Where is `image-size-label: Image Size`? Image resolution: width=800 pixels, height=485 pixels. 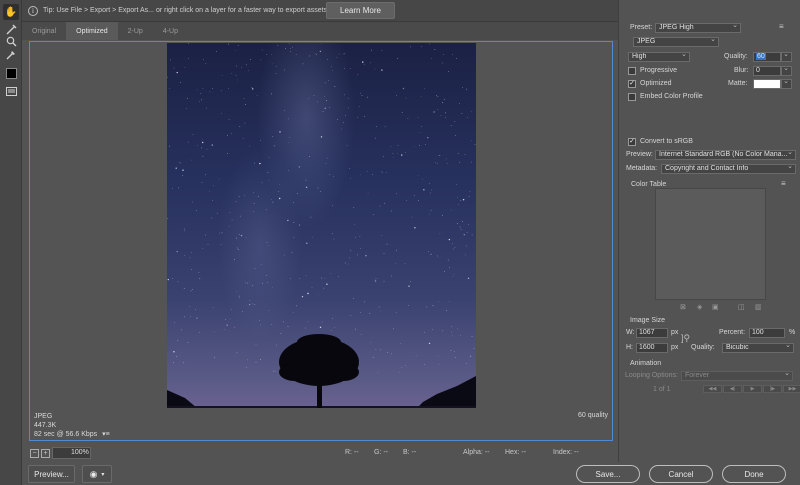
image-size-label: Image Size is located at coordinates (648, 320).